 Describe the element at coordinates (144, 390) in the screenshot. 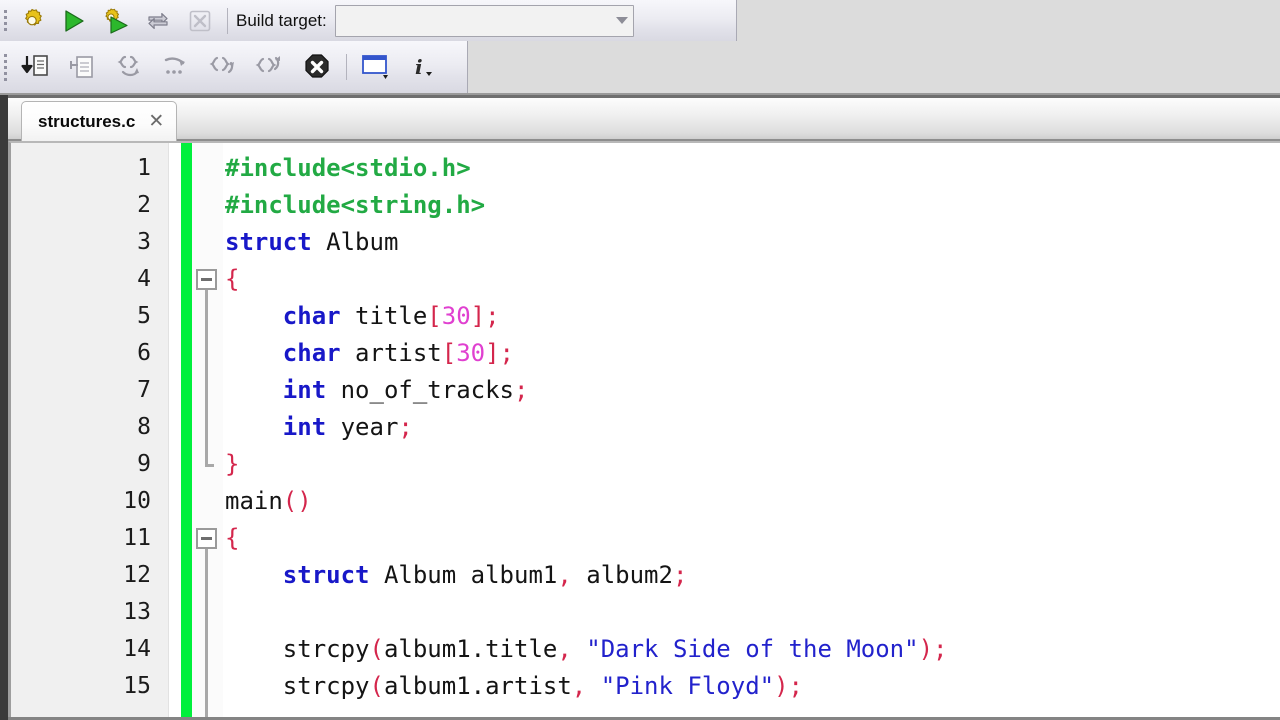

I see `line-number: 7` at that location.